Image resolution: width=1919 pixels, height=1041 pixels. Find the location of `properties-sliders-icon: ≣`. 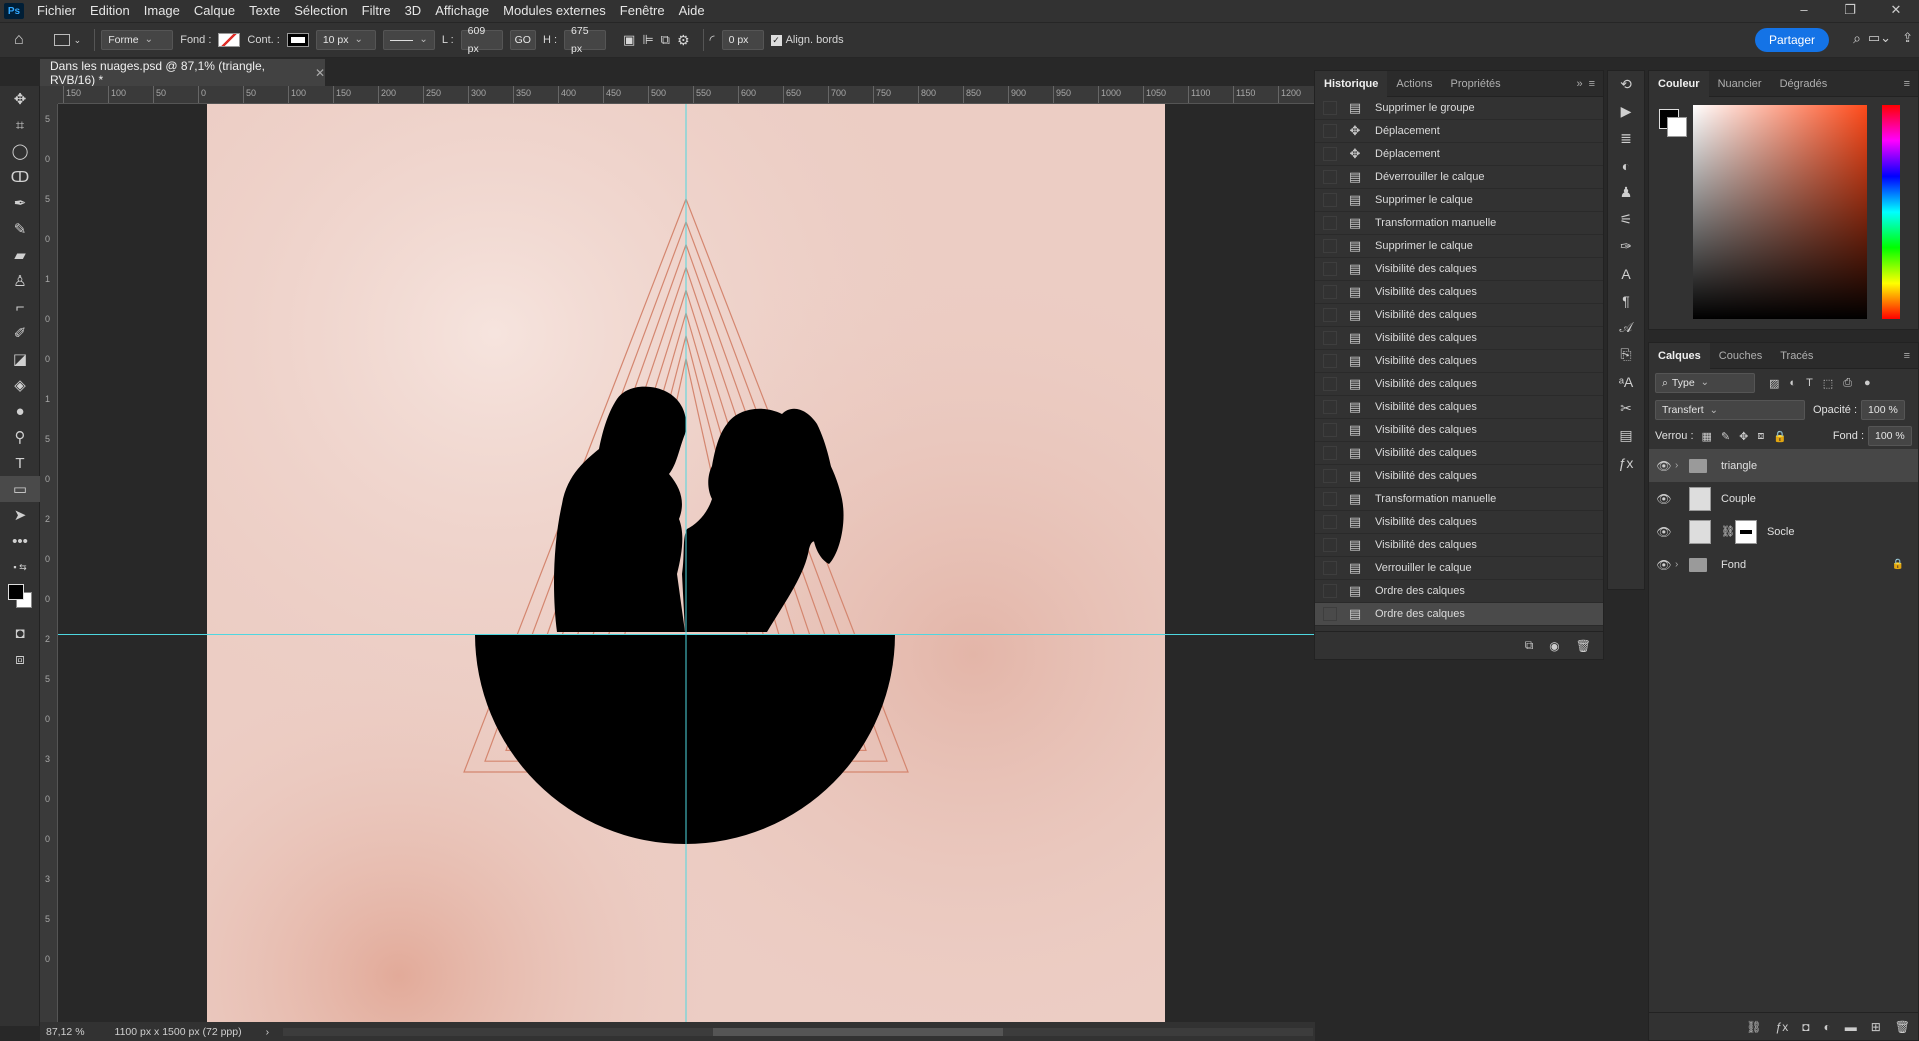

properties-sliders-icon: ≣ is located at coordinates (1626, 138).